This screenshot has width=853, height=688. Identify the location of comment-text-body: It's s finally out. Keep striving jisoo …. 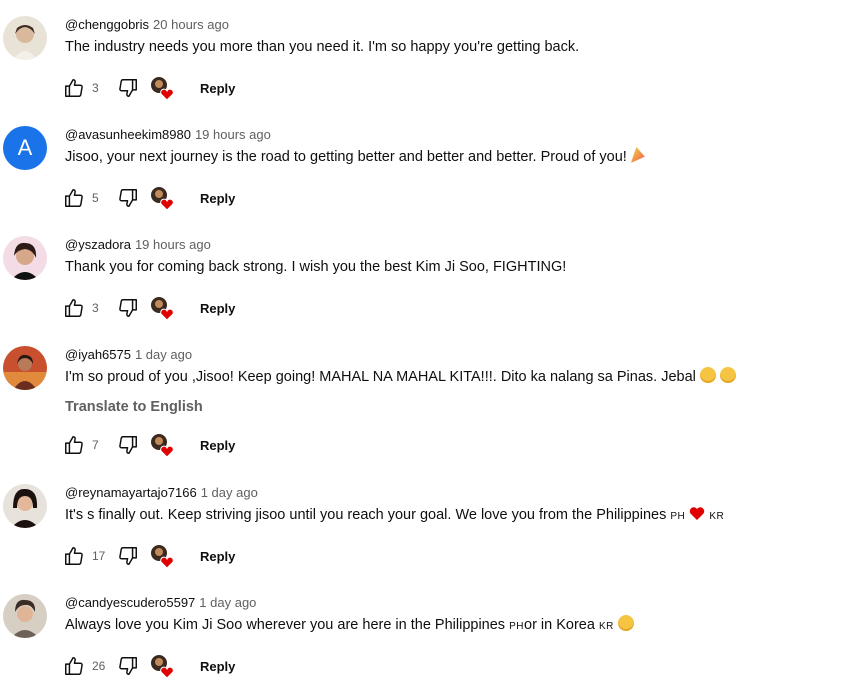
(368, 515).